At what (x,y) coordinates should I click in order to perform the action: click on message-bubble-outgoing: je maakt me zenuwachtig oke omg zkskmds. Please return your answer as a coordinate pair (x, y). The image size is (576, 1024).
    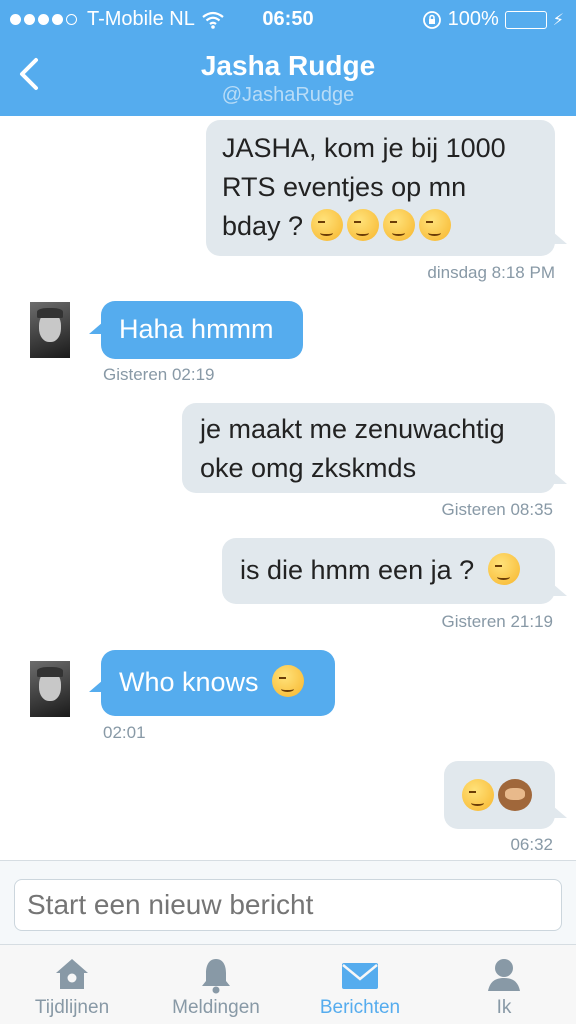
    Looking at the image, I should click on (368, 448).